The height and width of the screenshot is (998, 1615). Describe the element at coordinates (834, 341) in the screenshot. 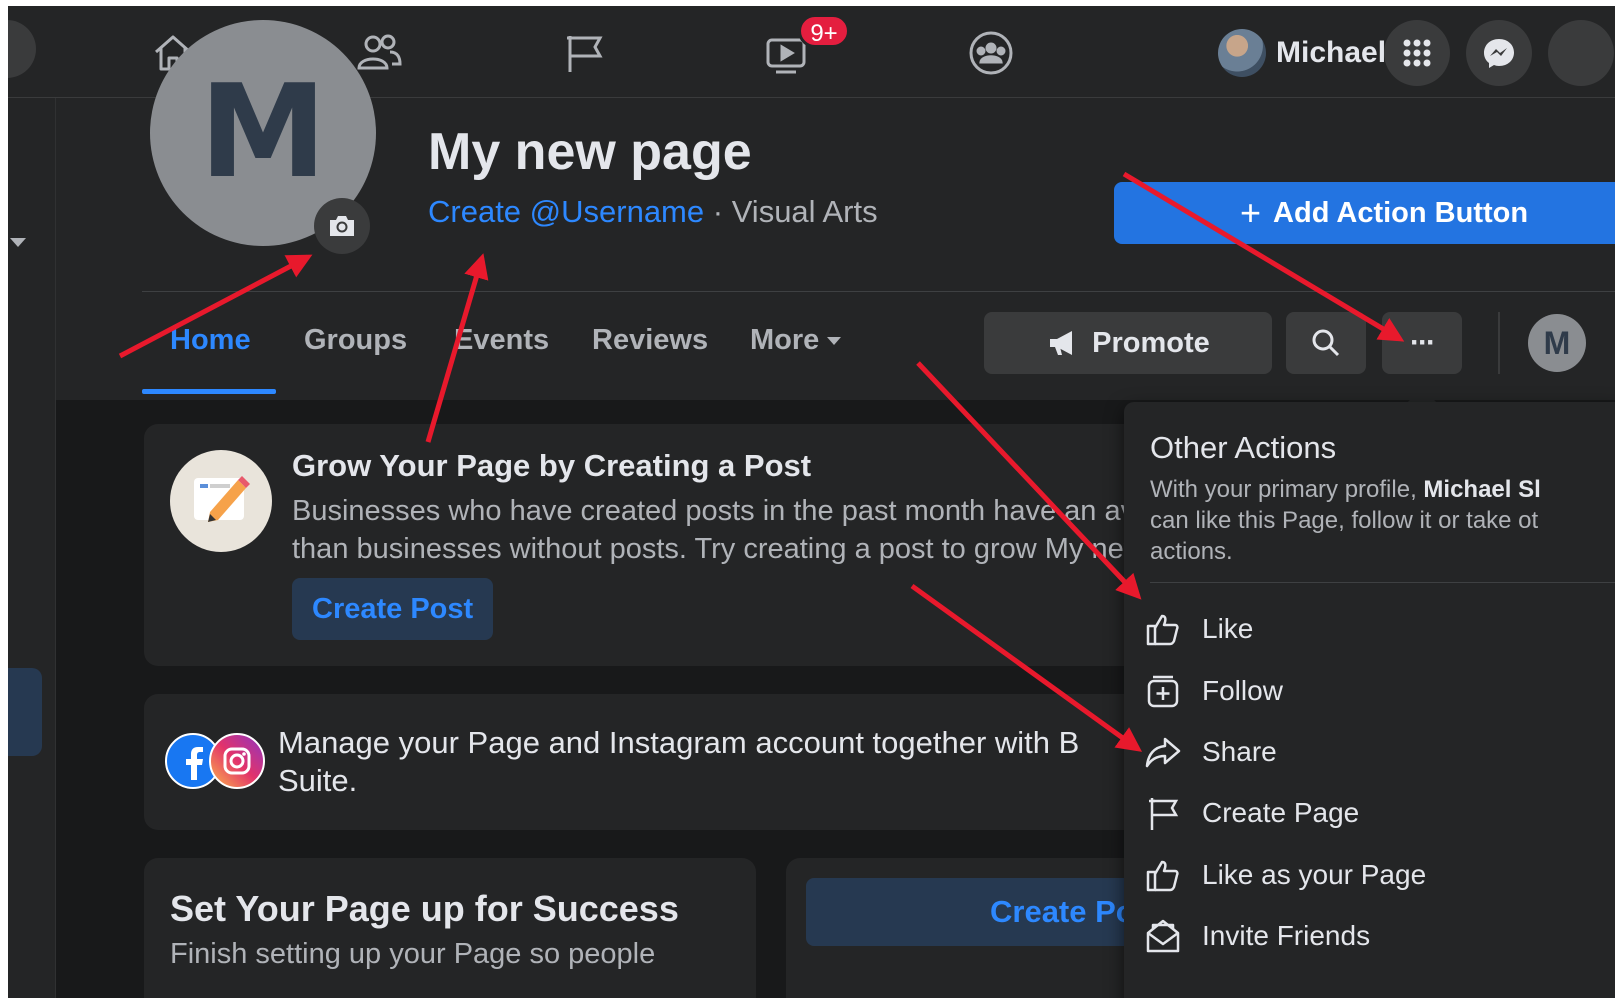

I see `caret-down-icon` at that location.